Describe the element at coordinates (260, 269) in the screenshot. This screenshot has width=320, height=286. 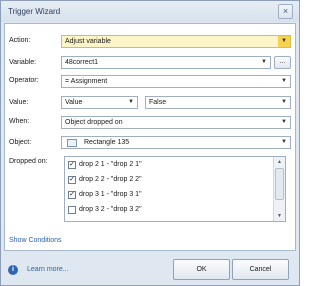
I see `cancel-button: Cancel` at that location.